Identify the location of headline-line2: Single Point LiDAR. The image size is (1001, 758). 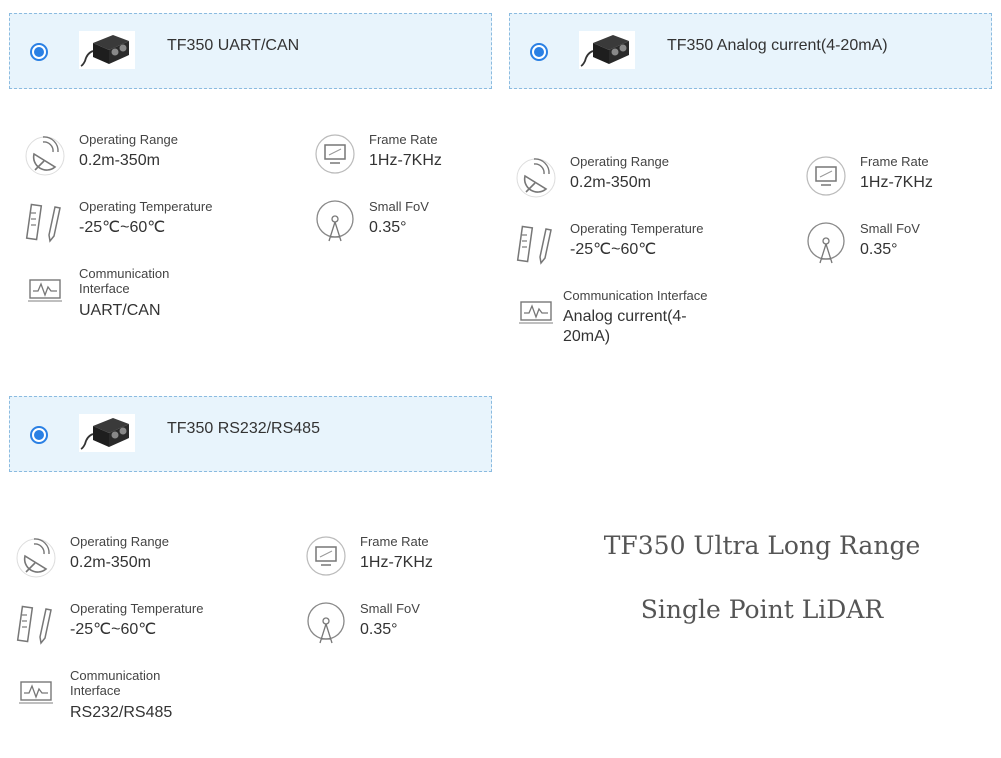
(762, 609).